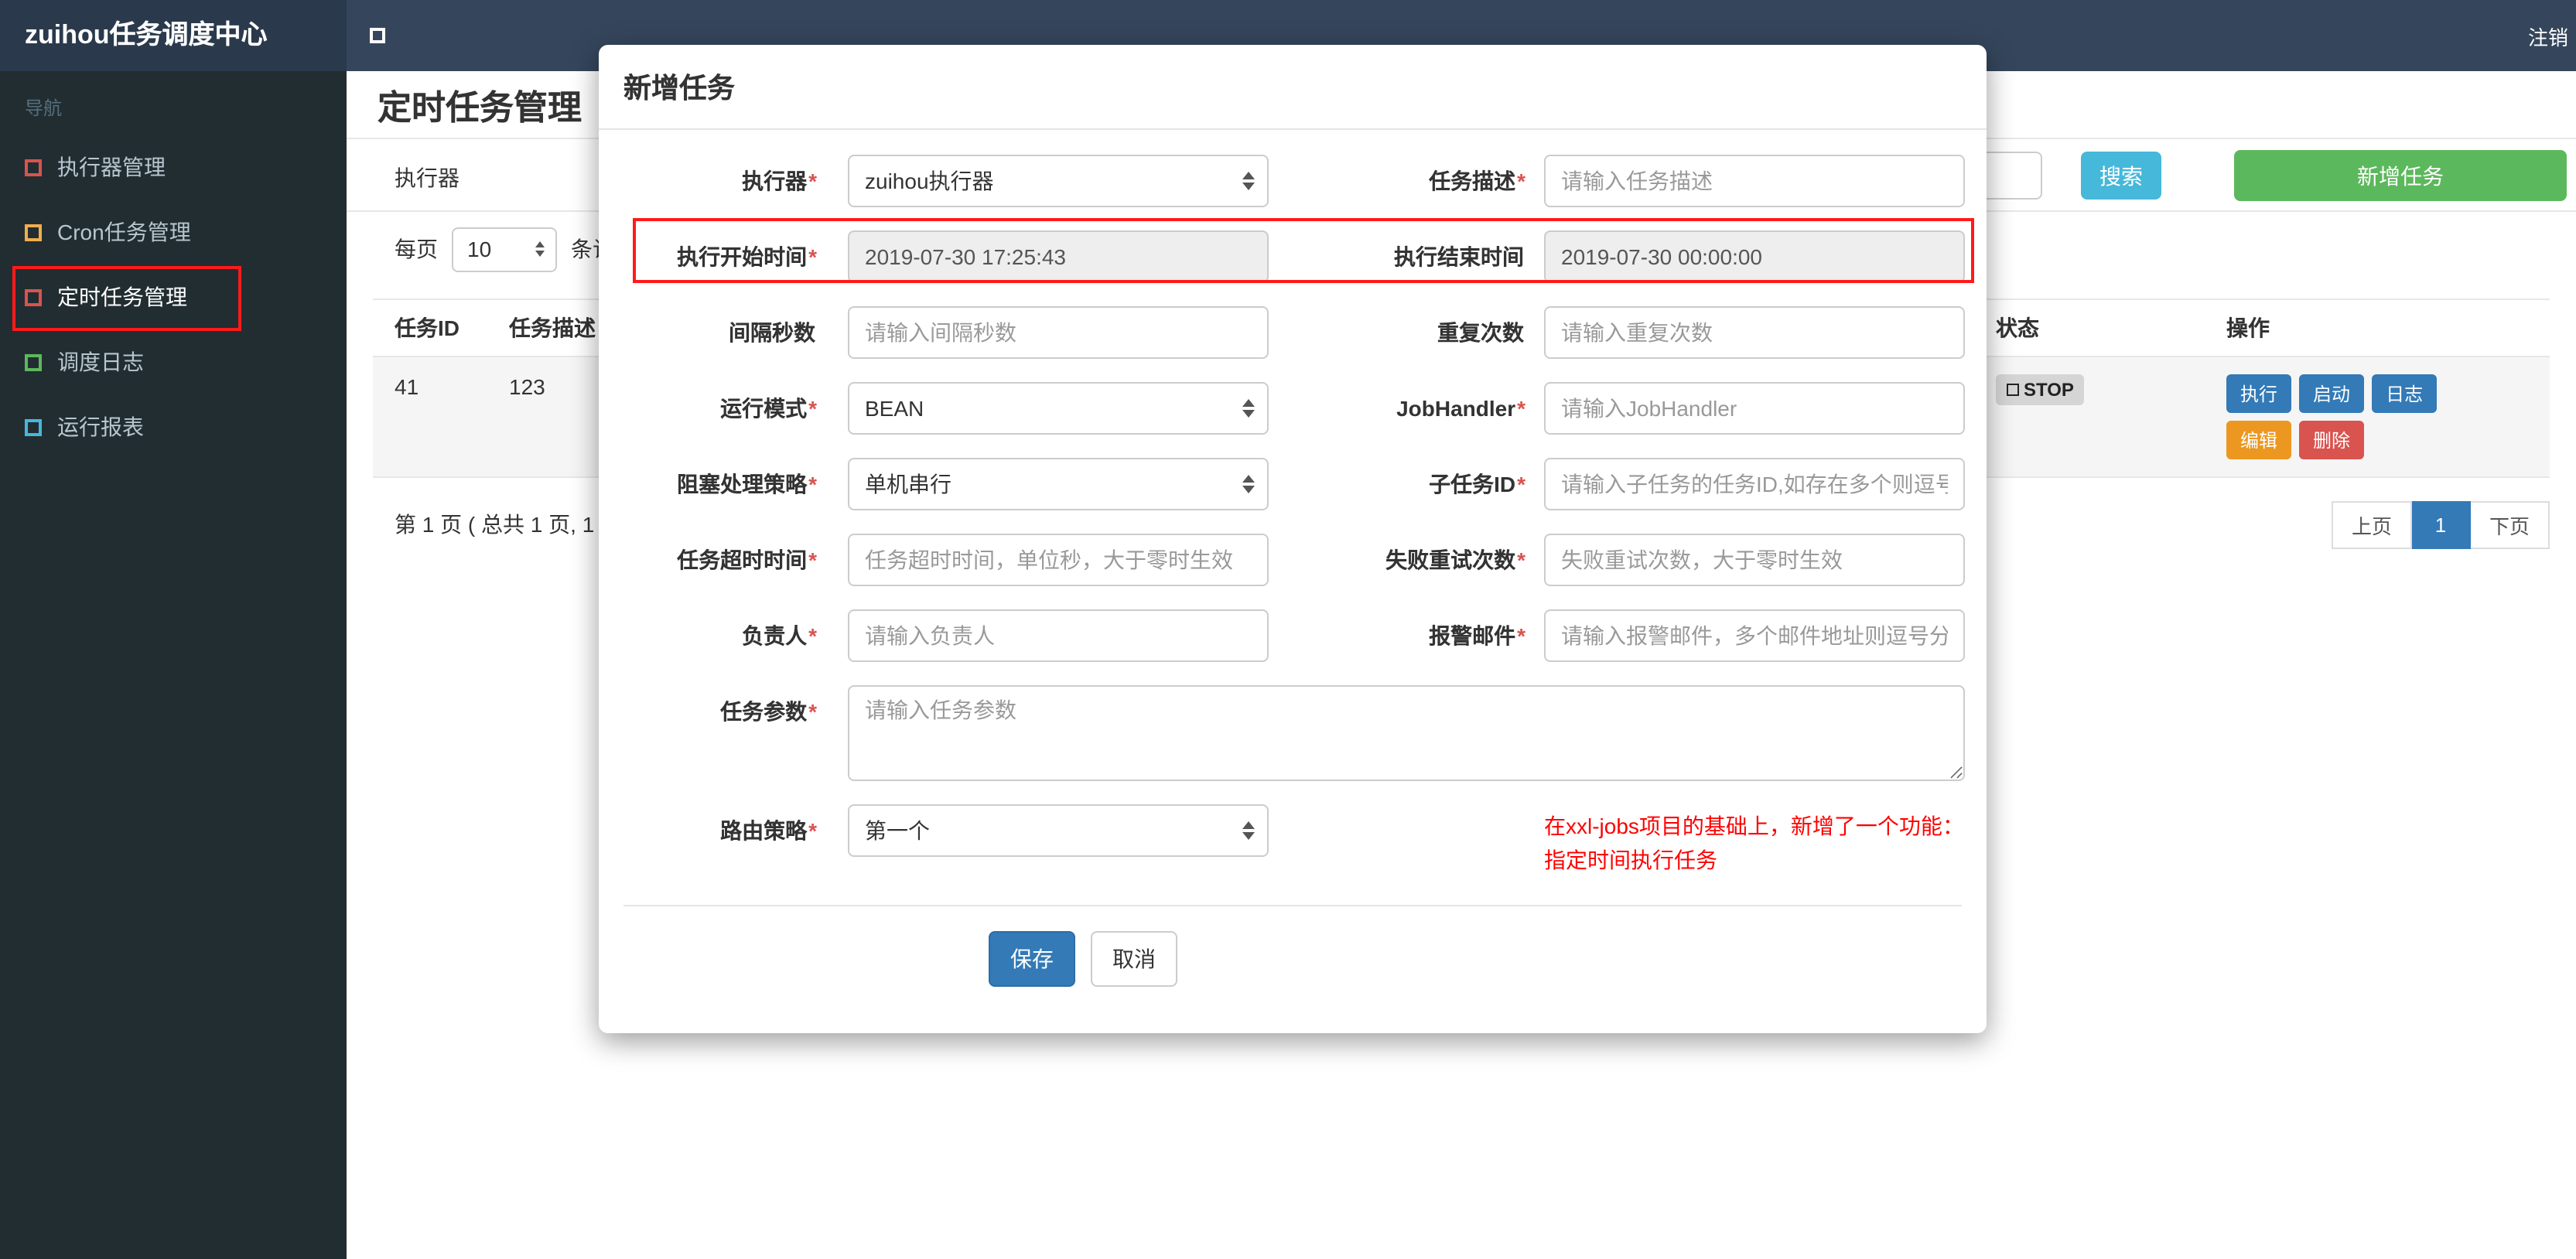 The width and height of the screenshot is (2576, 1259). I want to click on cell-task-id: 41, so click(430, 417).